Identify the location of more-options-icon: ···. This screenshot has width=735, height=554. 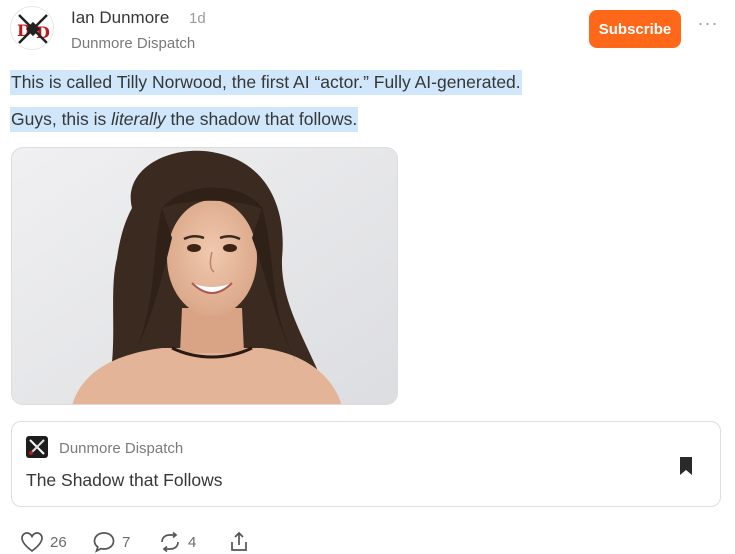
(708, 25).